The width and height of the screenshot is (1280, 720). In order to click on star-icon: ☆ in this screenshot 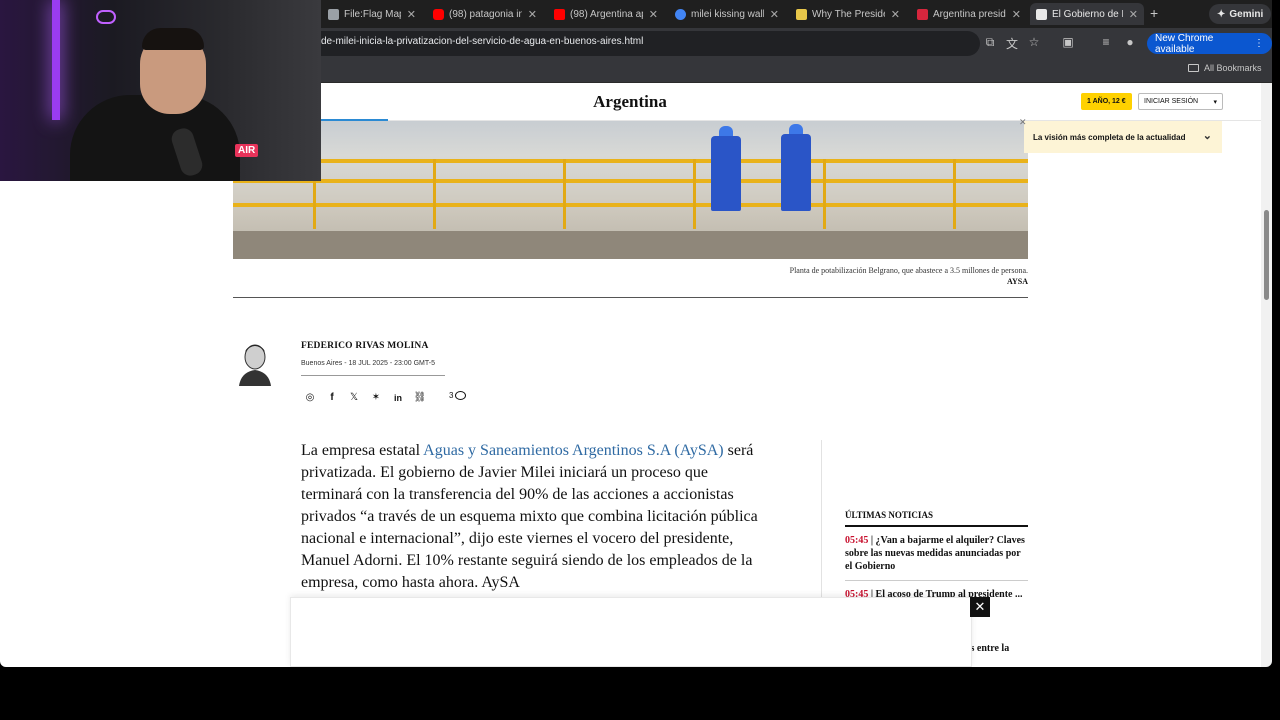, I will do `click(1034, 42)`.